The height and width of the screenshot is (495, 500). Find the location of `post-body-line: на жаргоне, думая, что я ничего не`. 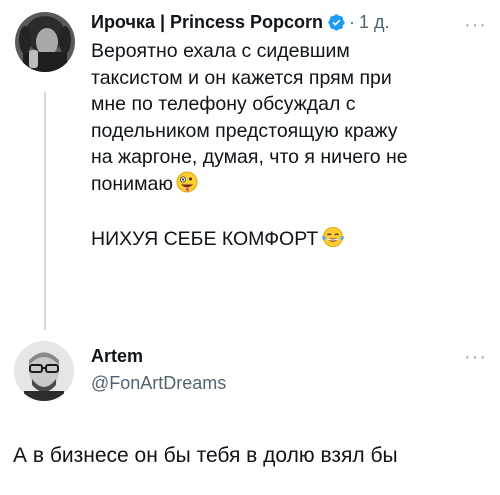

post-body-line: на жаргоне, думая, что я ничего не is located at coordinates (249, 157).